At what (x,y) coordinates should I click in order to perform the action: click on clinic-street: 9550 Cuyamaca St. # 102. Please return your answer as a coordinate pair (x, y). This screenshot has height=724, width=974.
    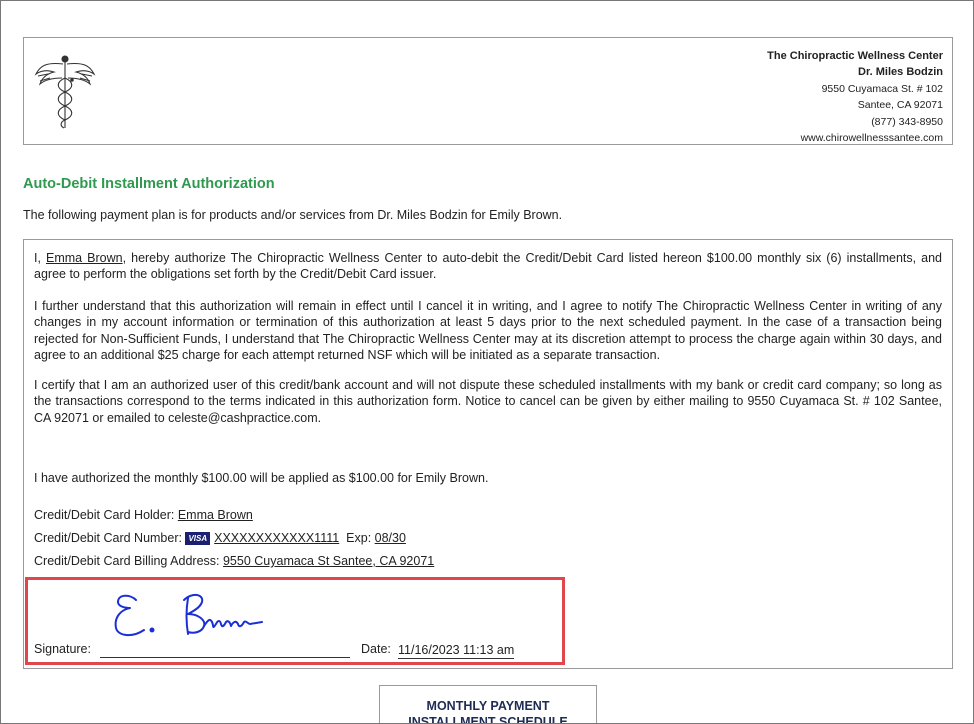
    Looking at the image, I should click on (882, 88).